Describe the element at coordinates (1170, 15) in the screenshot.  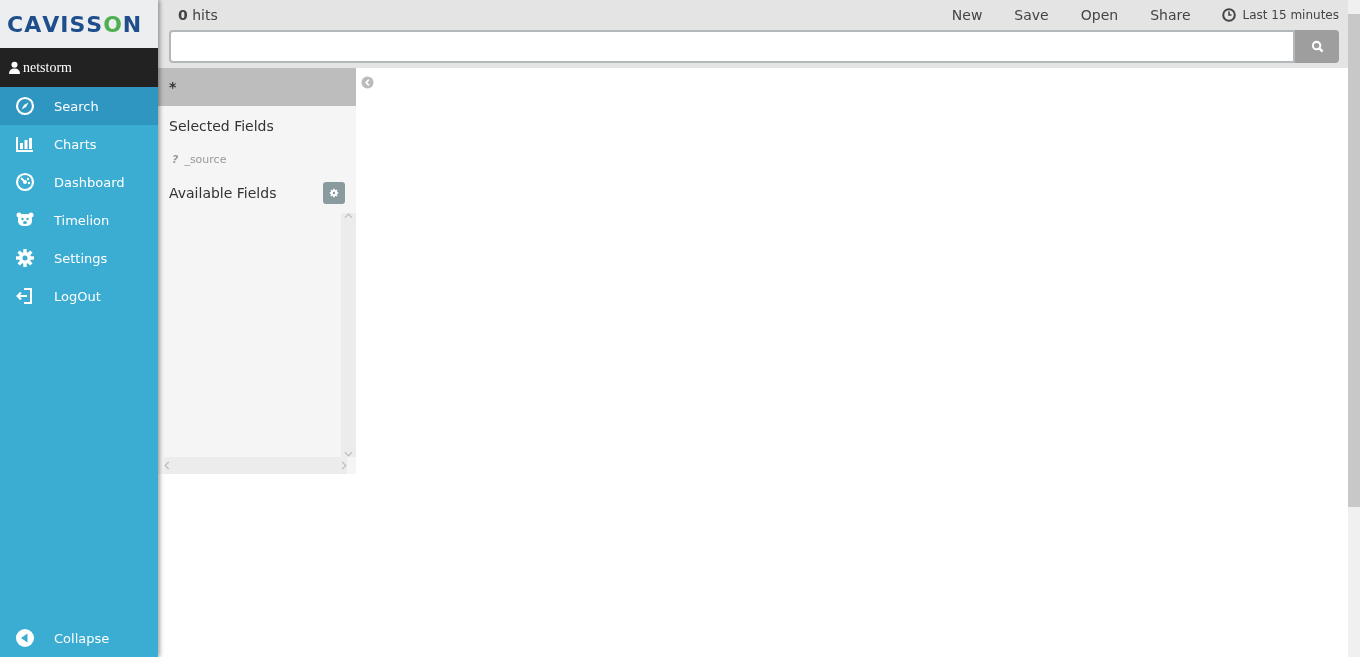
I see `toolbar-link: Share` at that location.